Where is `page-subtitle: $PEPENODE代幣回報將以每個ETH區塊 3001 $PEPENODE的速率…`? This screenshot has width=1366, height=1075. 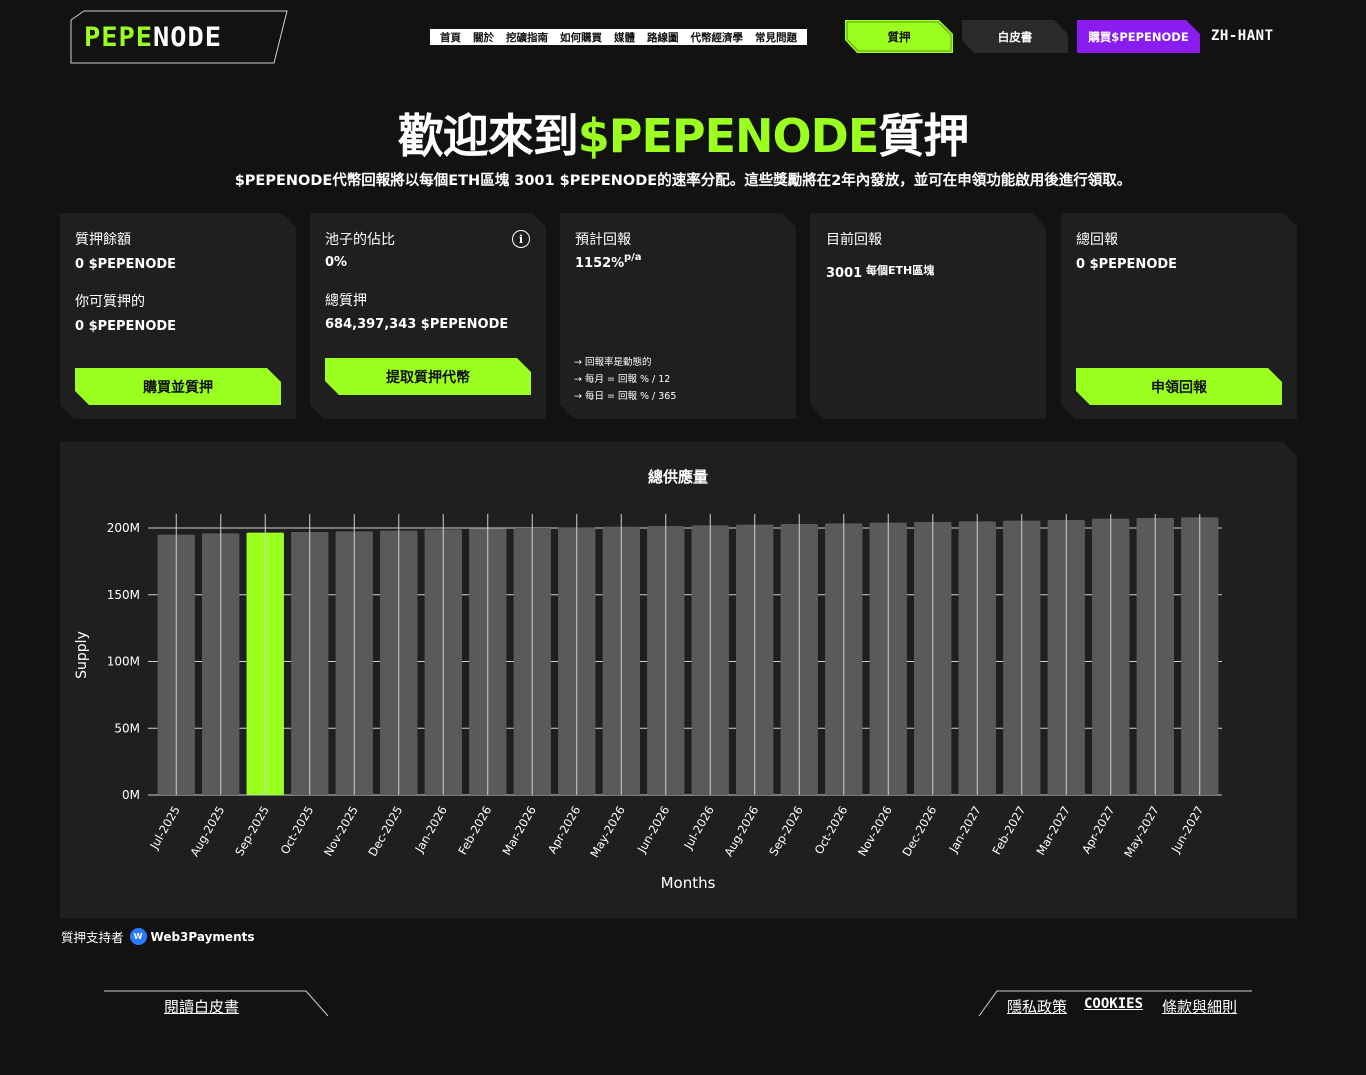 page-subtitle: $PEPENODE代幣回報將以每個ETH區塊 3001 $PEPENODE的速率… is located at coordinates (683, 181).